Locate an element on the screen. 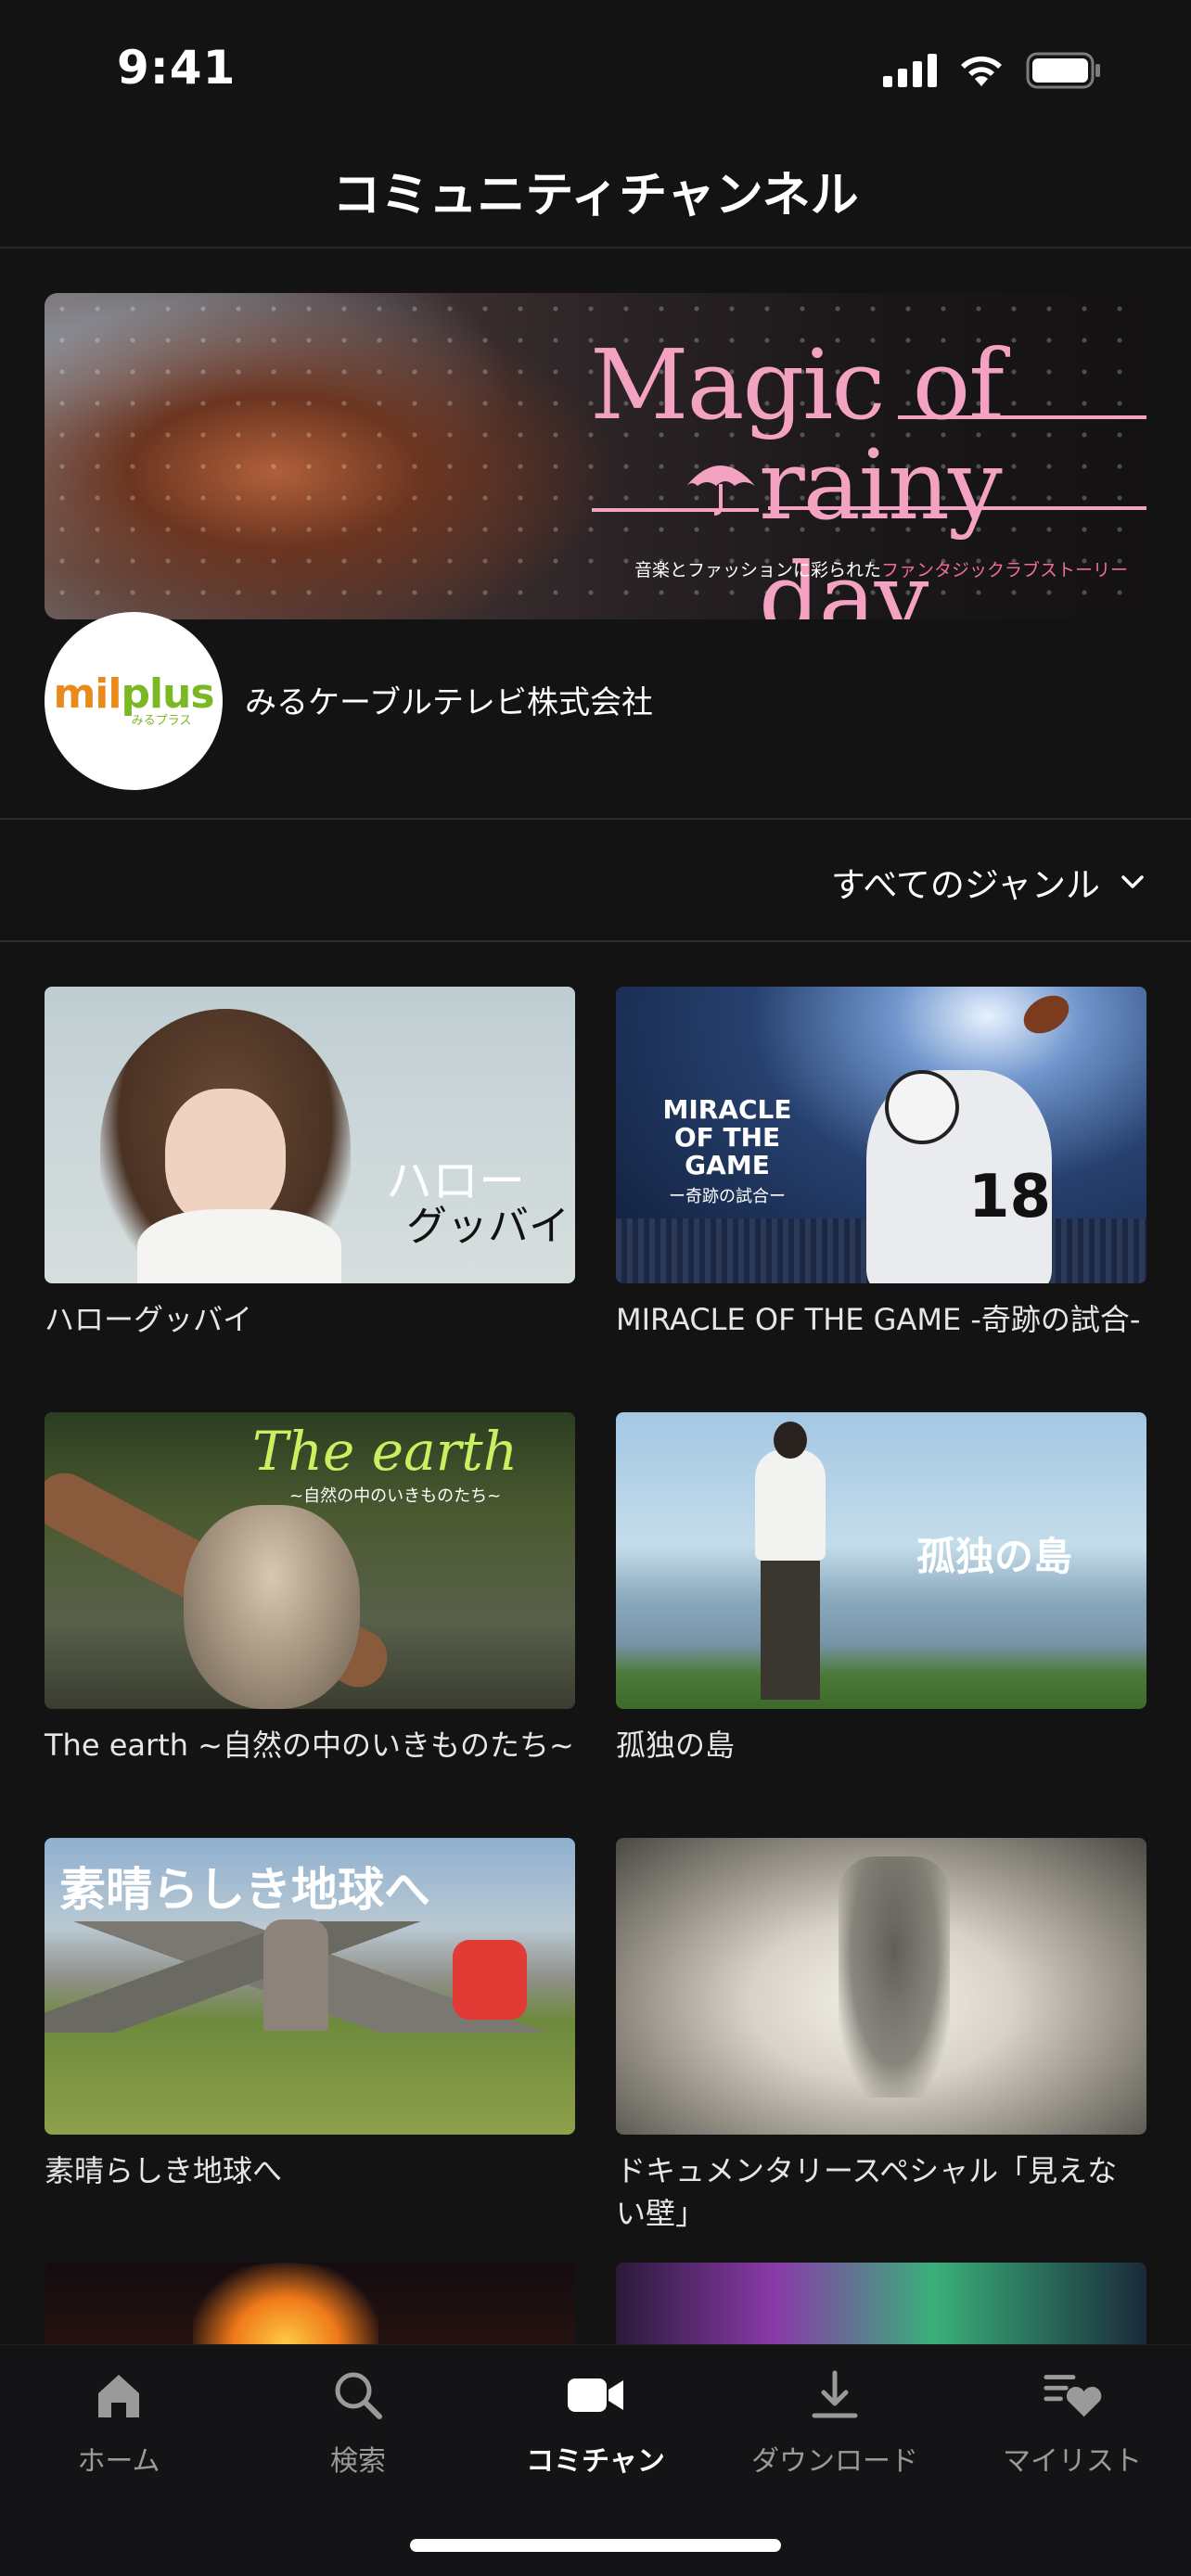 This screenshot has width=1191, height=2576. status-bar: 9:41 is located at coordinates (595, 69).